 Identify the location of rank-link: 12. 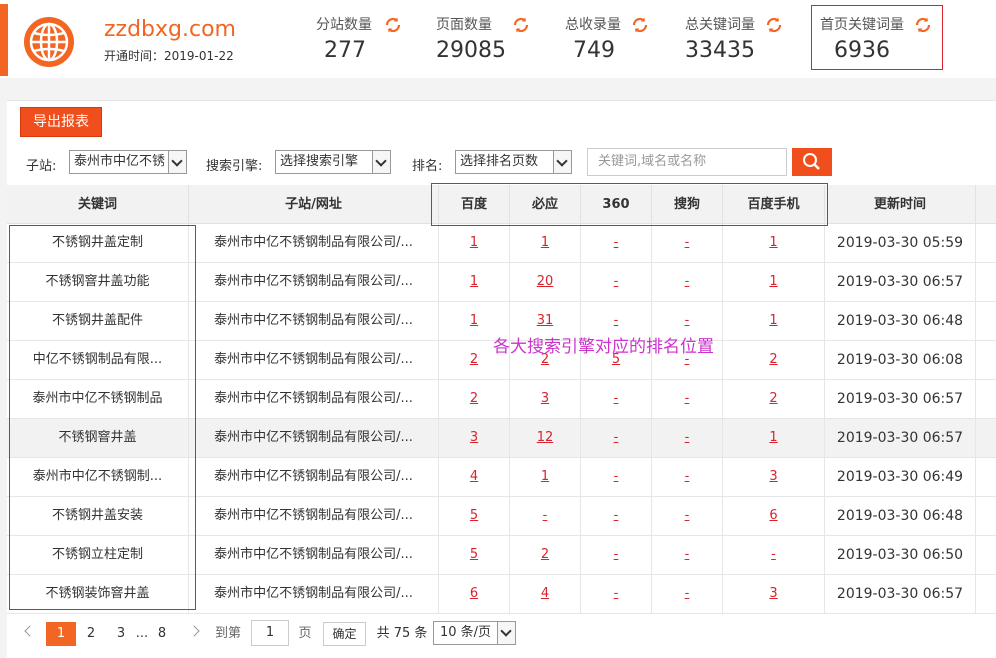
(545, 437).